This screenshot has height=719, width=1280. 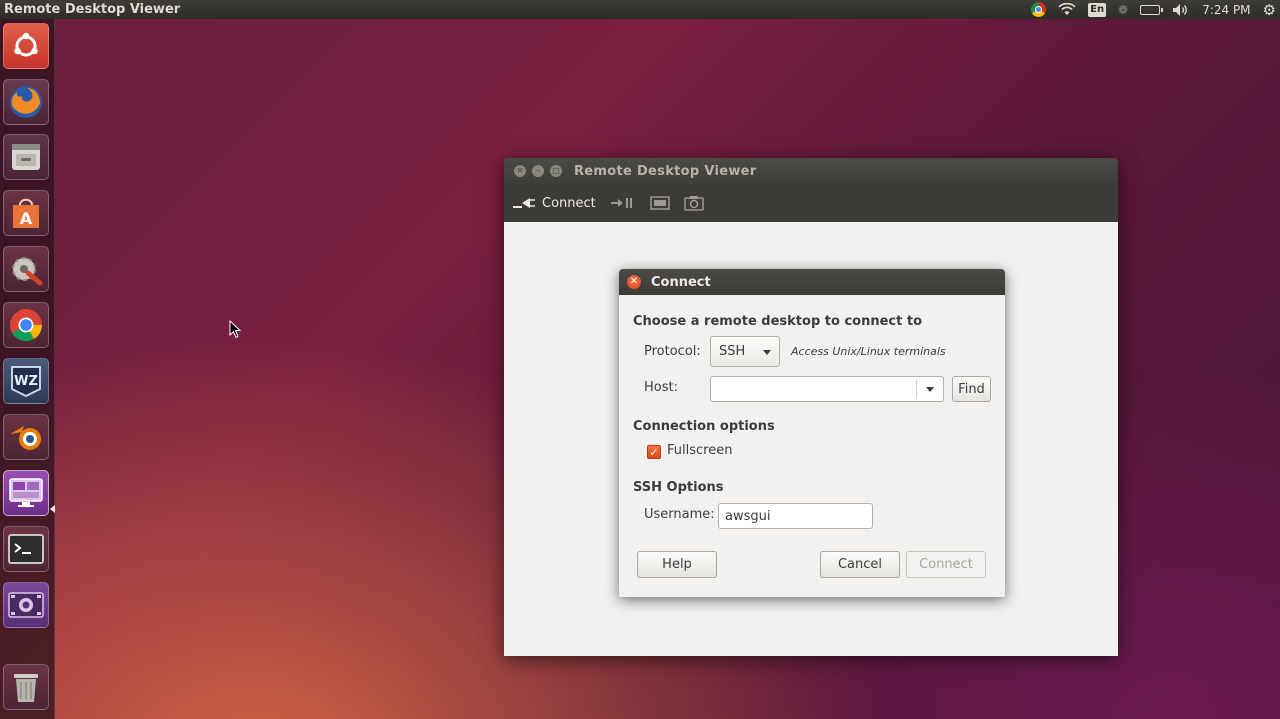 I want to click on trash-icon, so click(x=26, y=687).